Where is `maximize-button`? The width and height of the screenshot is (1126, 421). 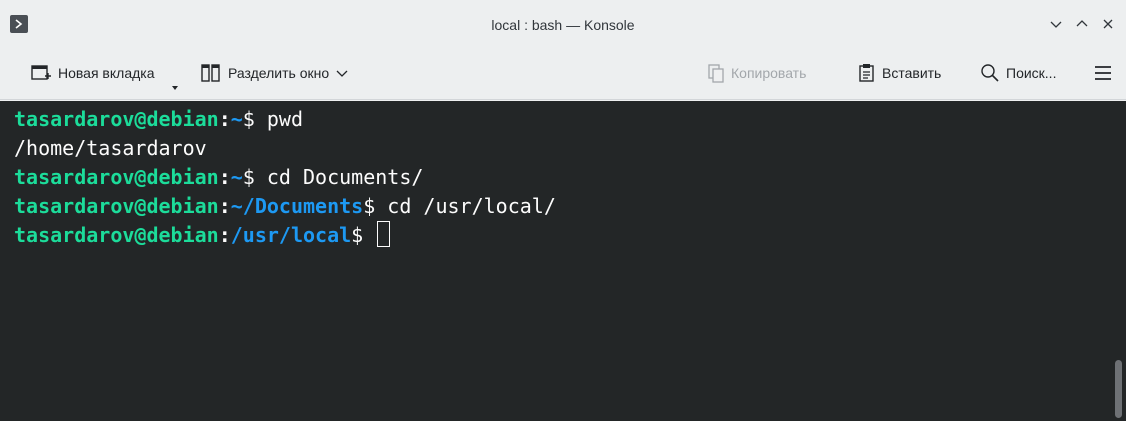 maximize-button is located at coordinates (1082, 24).